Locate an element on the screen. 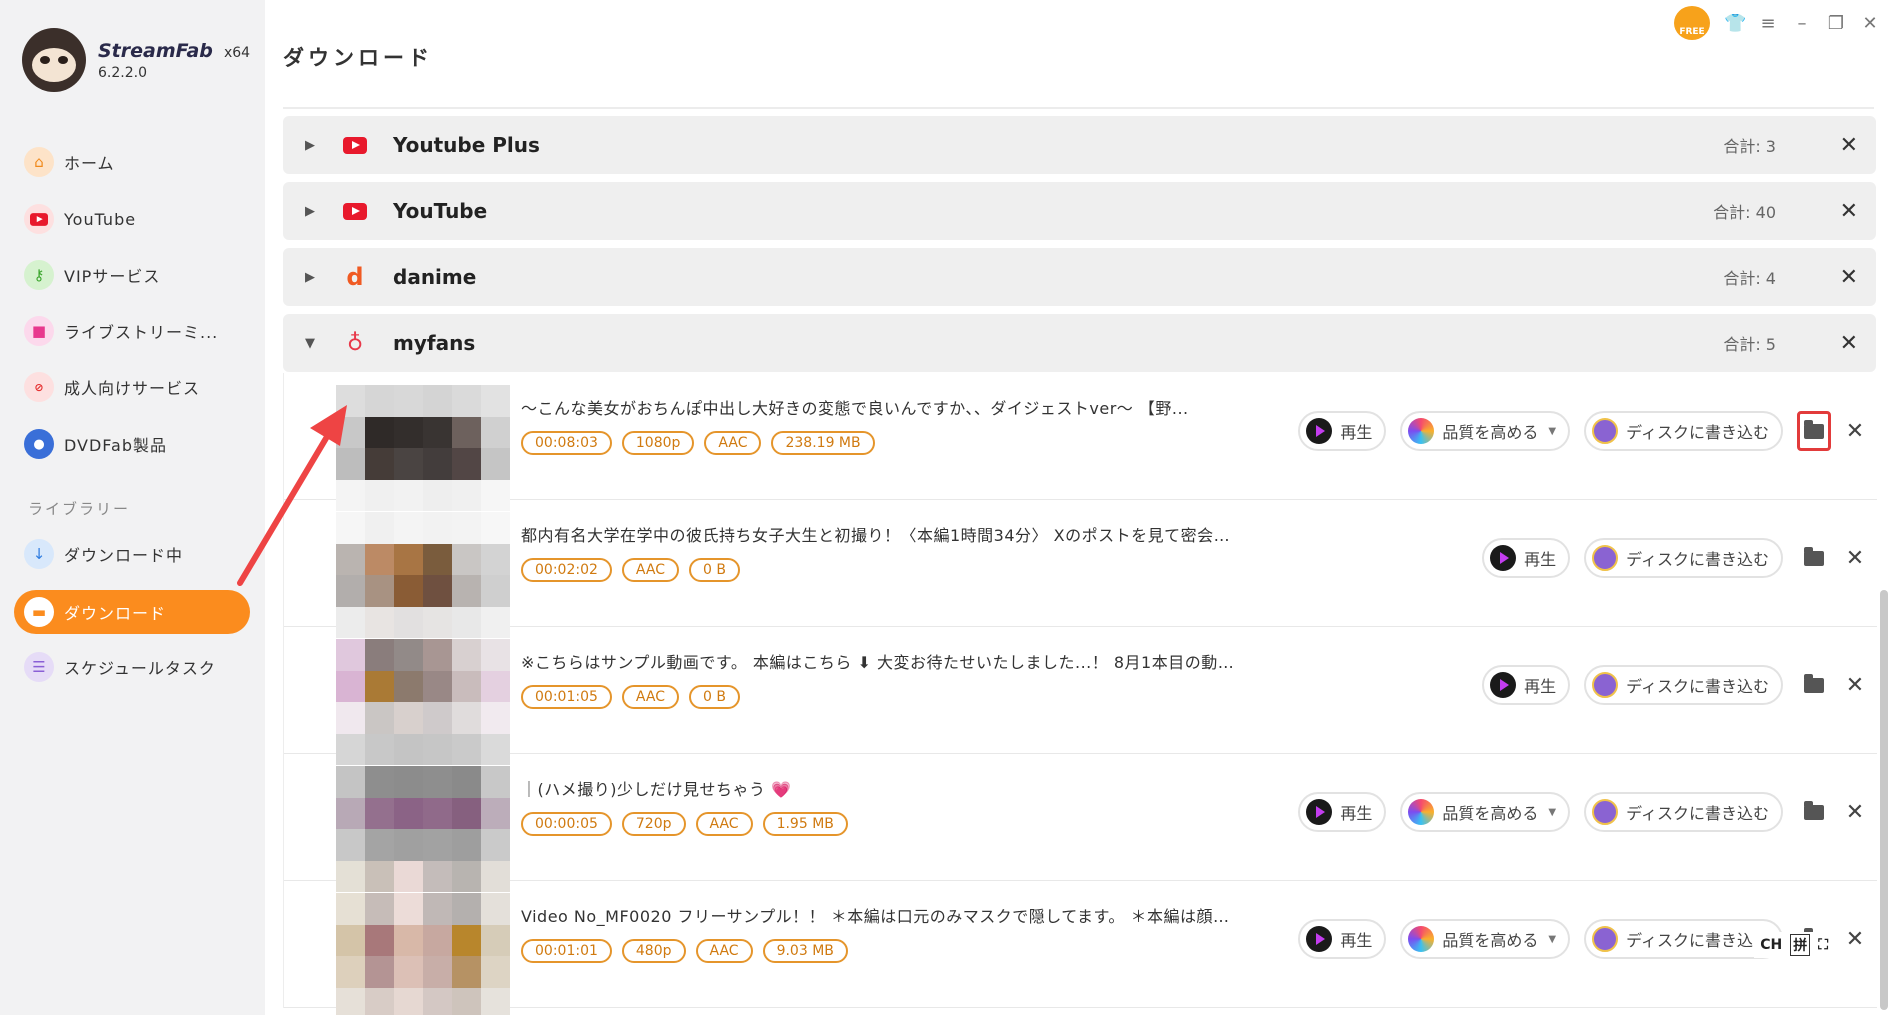  library-label: ライブラリー is located at coordinates (79, 509).